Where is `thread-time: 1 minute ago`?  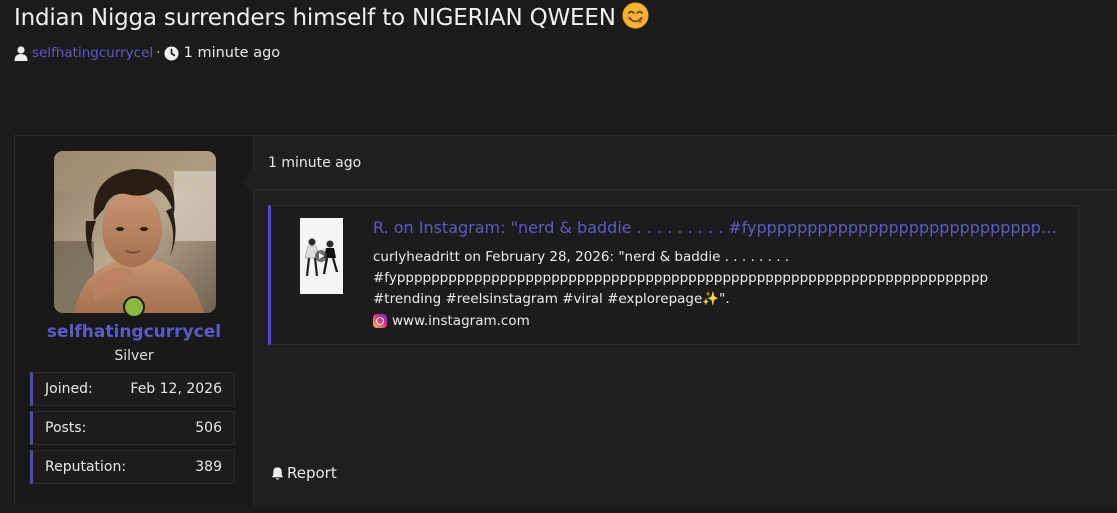
thread-time: 1 minute ago is located at coordinates (232, 53).